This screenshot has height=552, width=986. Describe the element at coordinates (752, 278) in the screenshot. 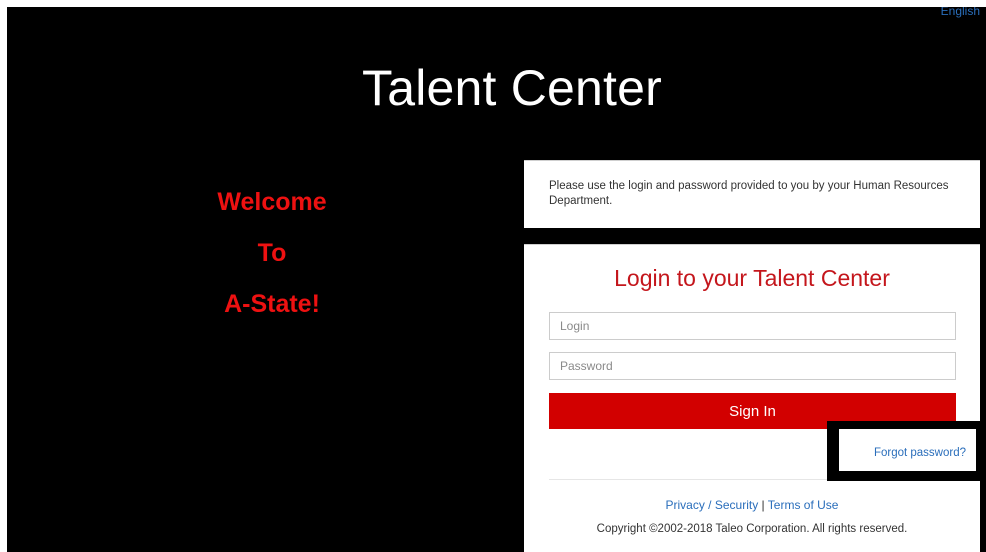

I see `login-heading: Login to your Talent Center` at that location.